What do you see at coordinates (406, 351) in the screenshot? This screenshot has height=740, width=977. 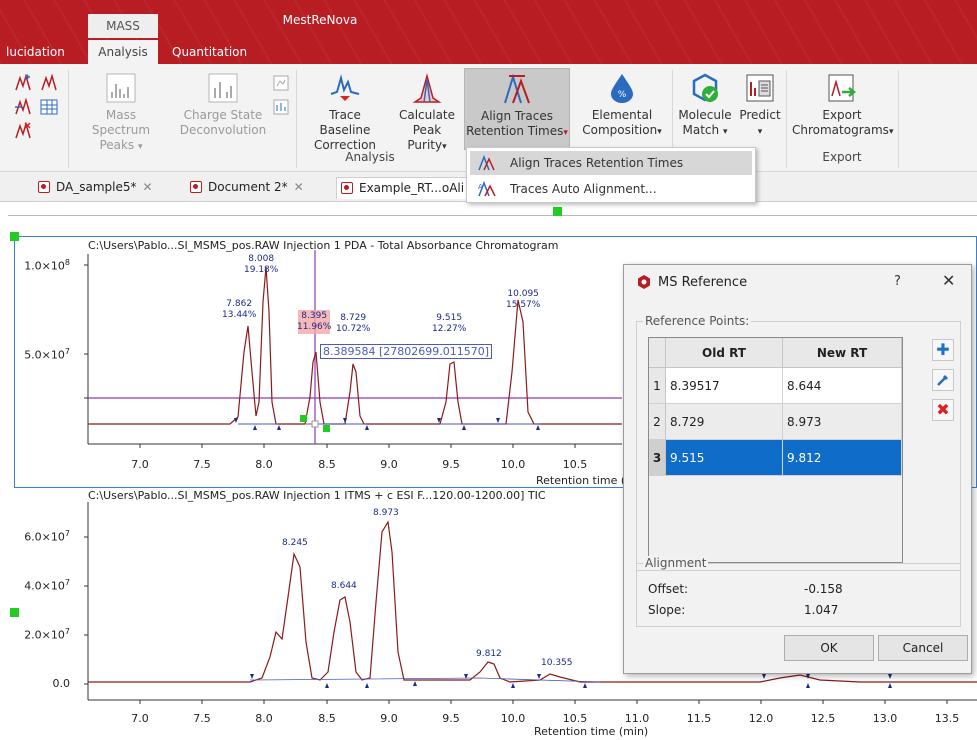 I see `cursor-readout: 8.389584 [27802699.011570]` at bounding box center [406, 351].